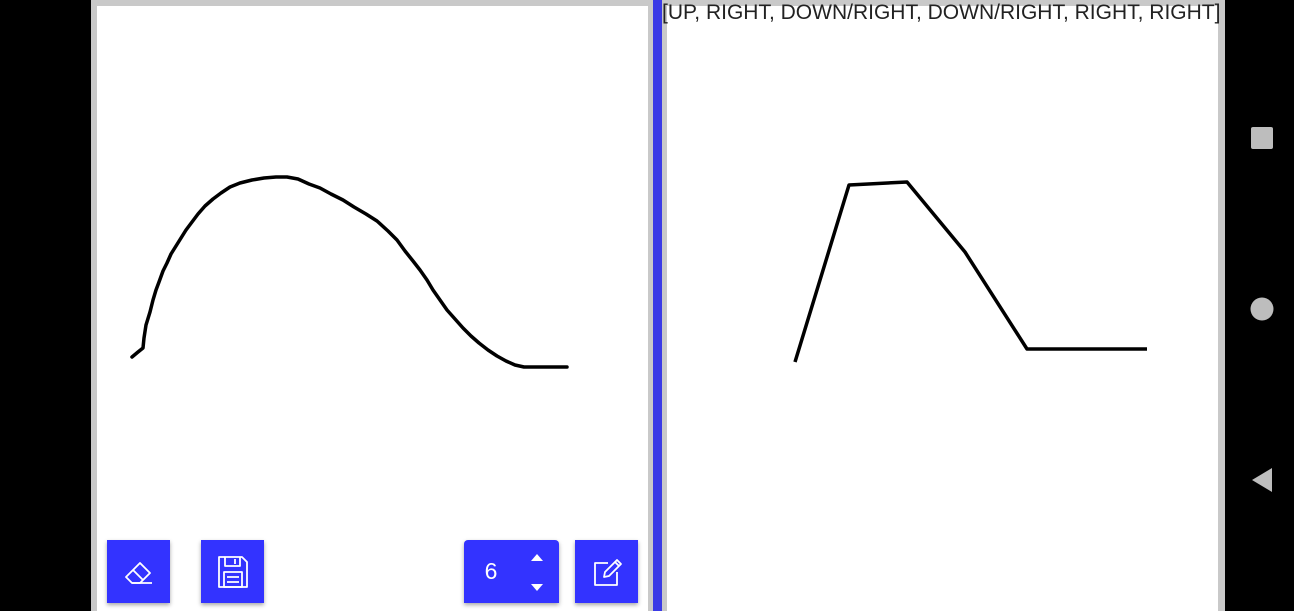 The image size is (1294, 611). I want to click on circle-icon, so click(1262, 309).